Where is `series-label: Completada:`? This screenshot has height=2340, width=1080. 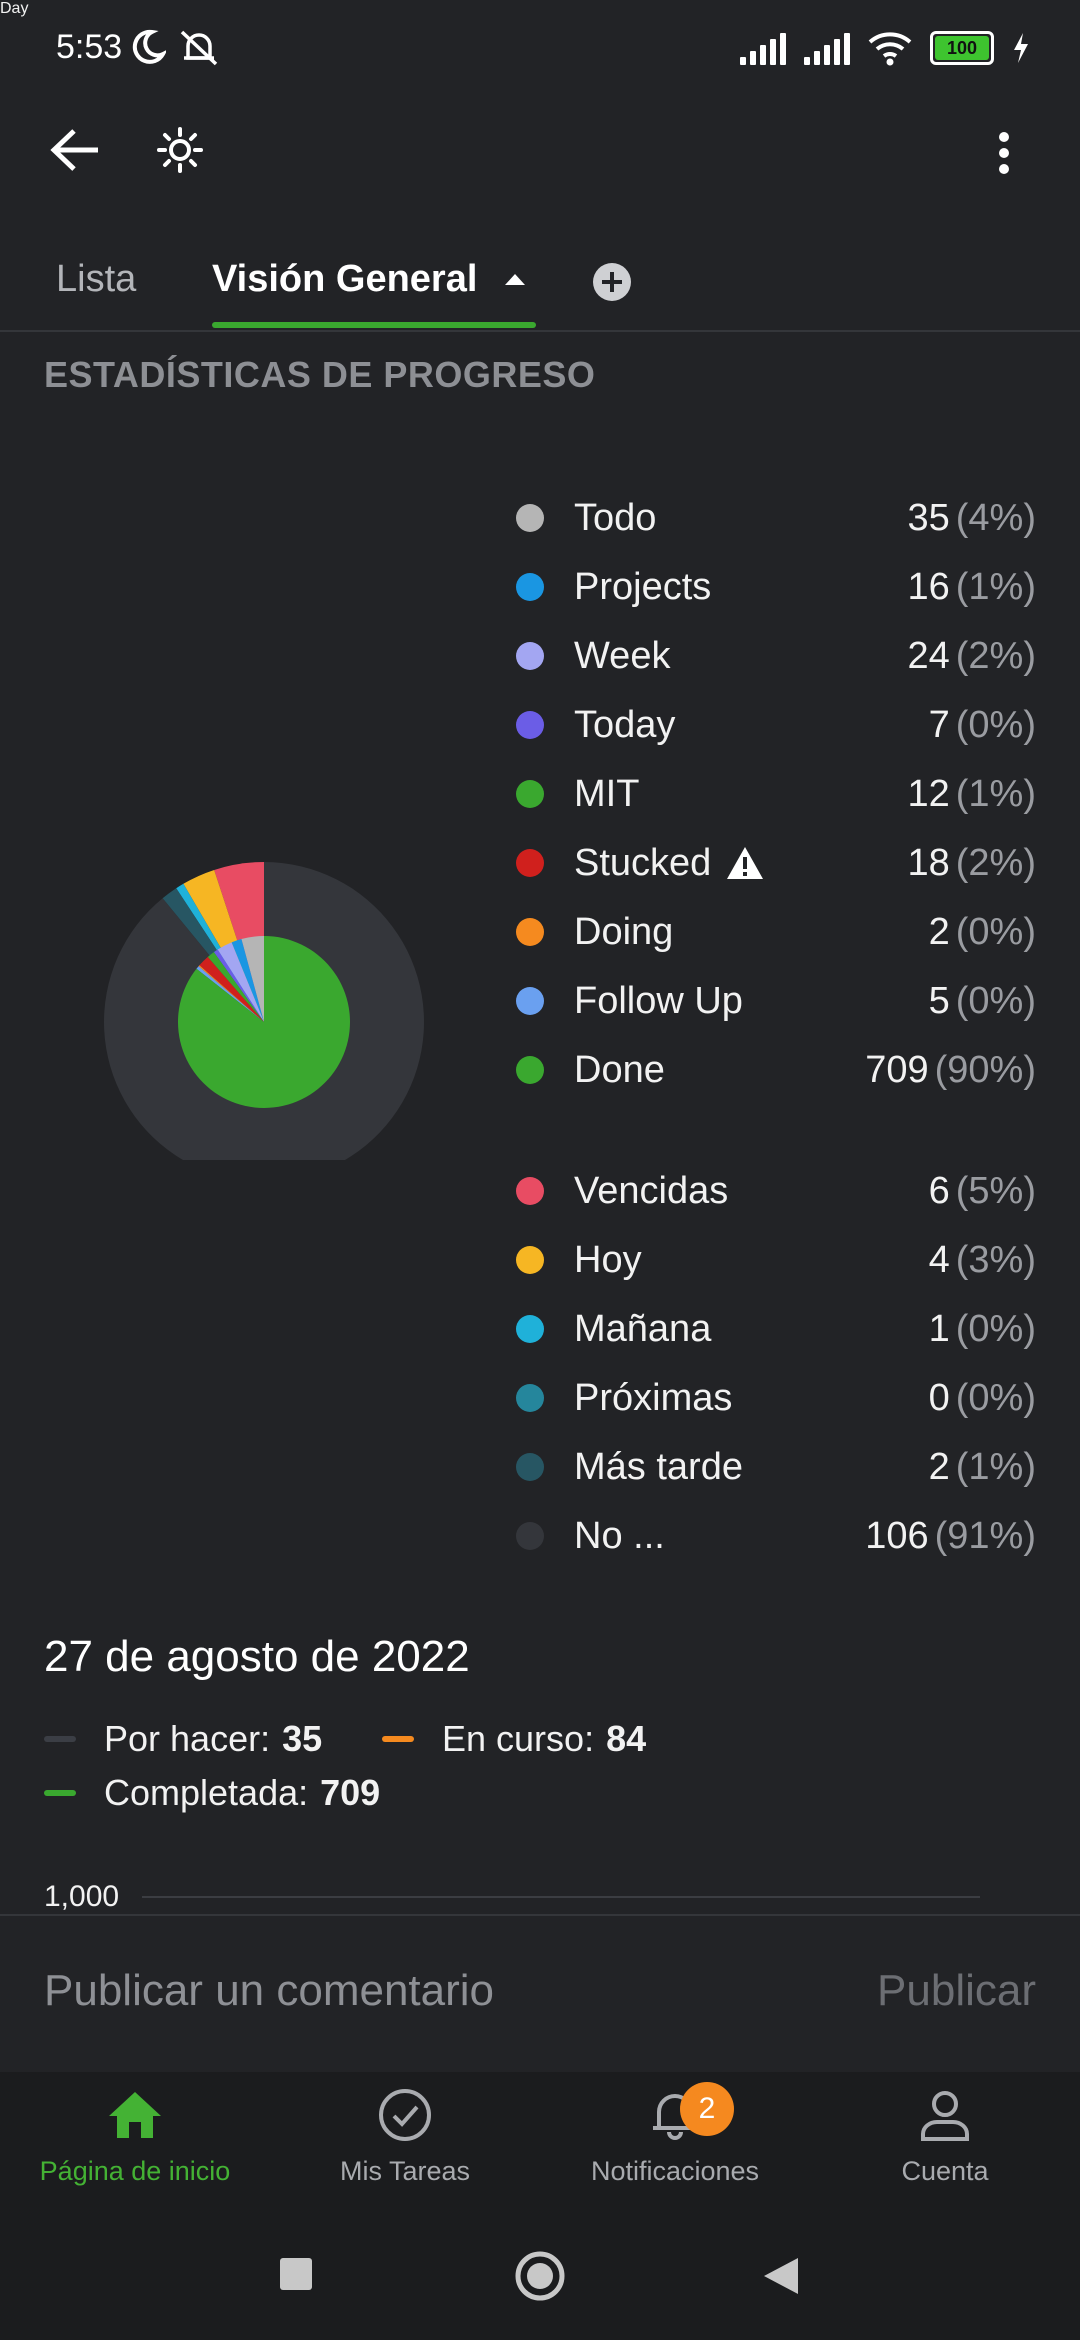 series-label: Completada: is located at coordinates (206, 1792).